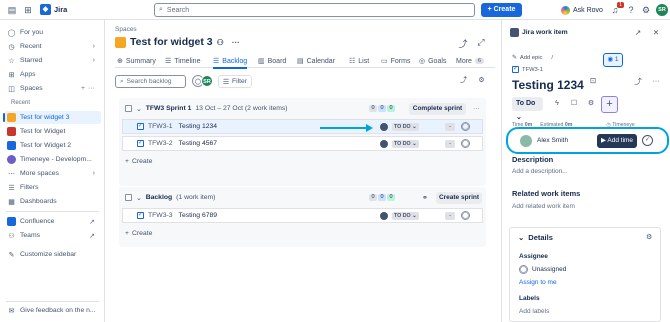 Image resolution: width=670 pixels, height=322 pixels. What do you see at coordinates (198, 126) in the screenshot?
I see `issue-title: Testing 1234` at bounding box center [198, 126].